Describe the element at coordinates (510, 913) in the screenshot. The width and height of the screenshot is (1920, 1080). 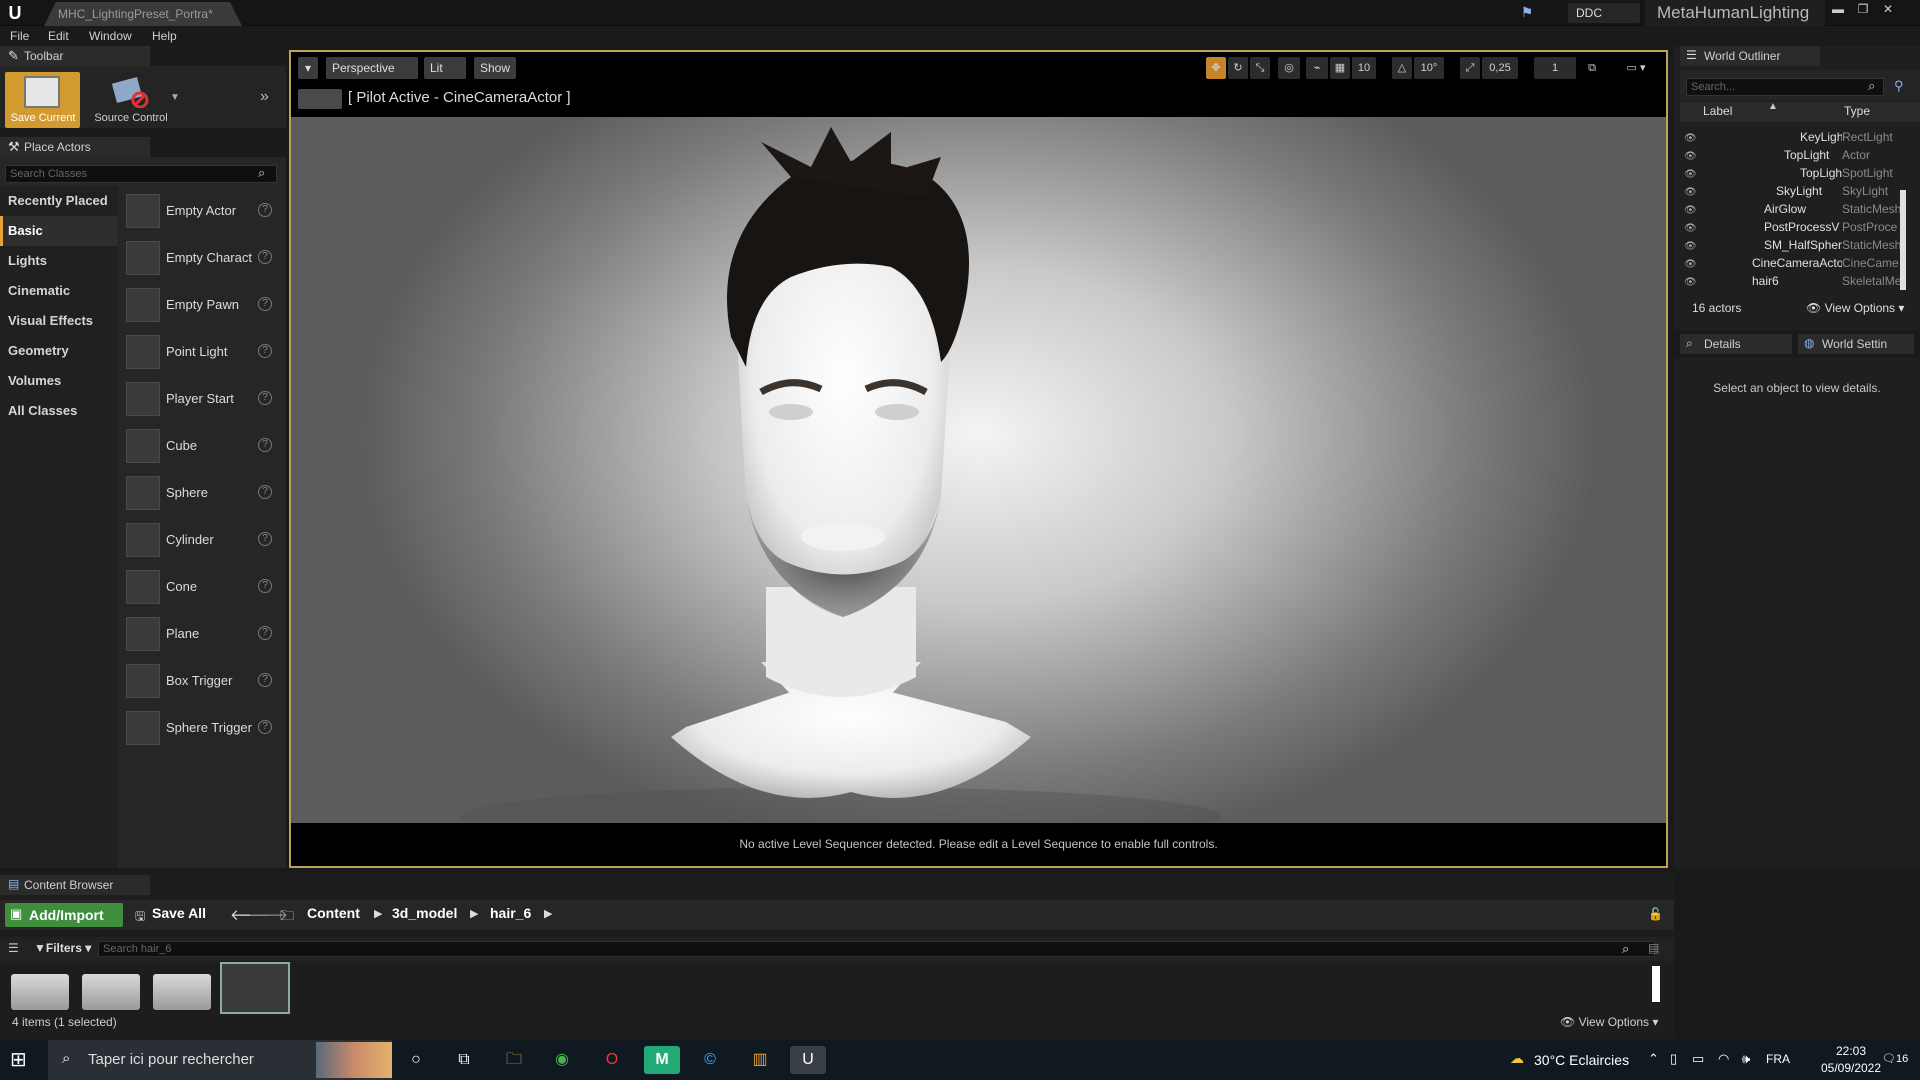
I see `breadcrumb-hair-6: hair_6` at that location.